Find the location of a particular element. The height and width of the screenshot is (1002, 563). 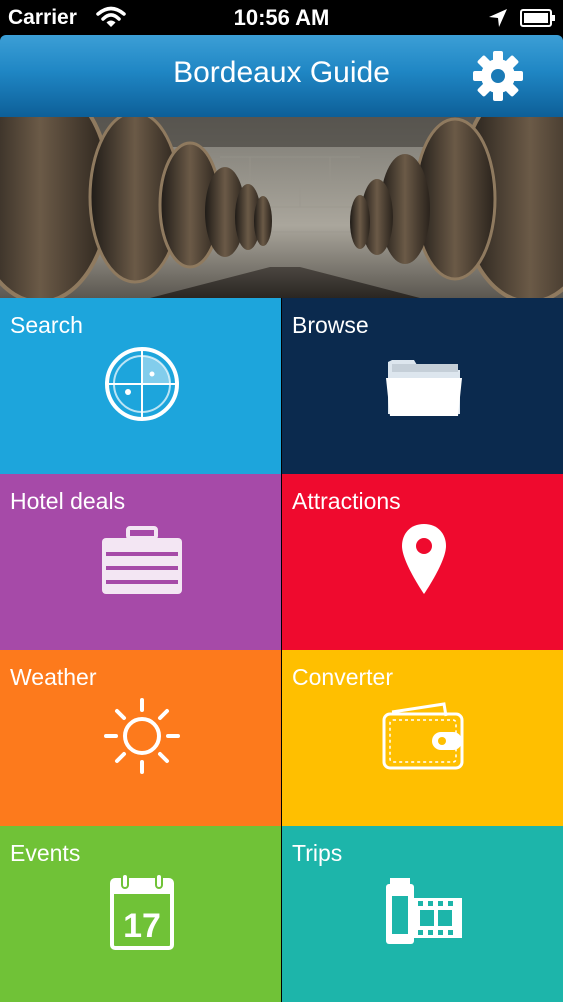

radar-icon is located at coordinates (142, 384).